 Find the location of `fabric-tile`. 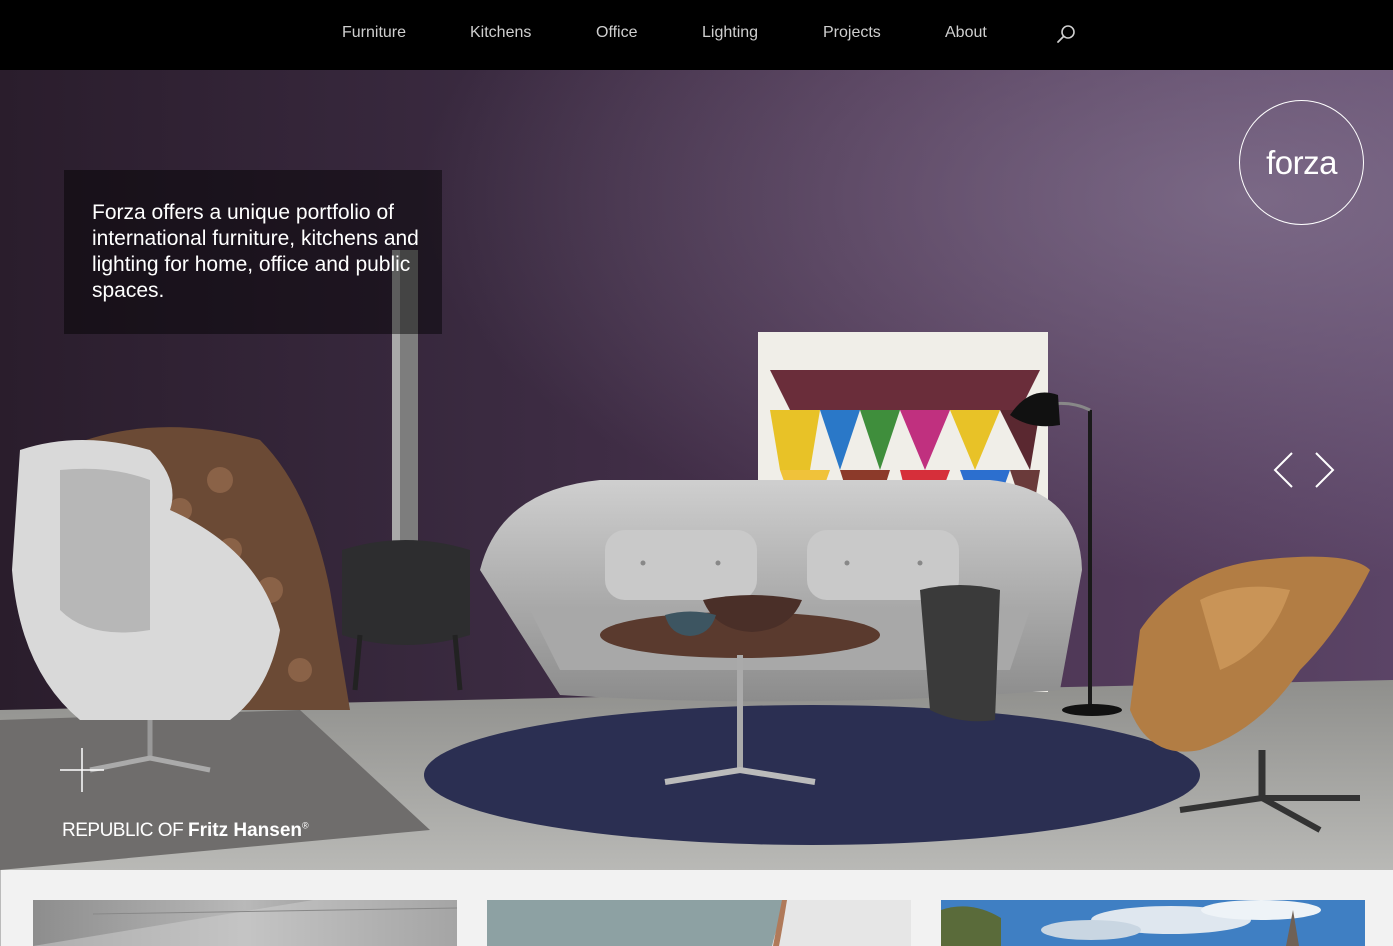

fabric-tile is located at coordinates (699, 923).